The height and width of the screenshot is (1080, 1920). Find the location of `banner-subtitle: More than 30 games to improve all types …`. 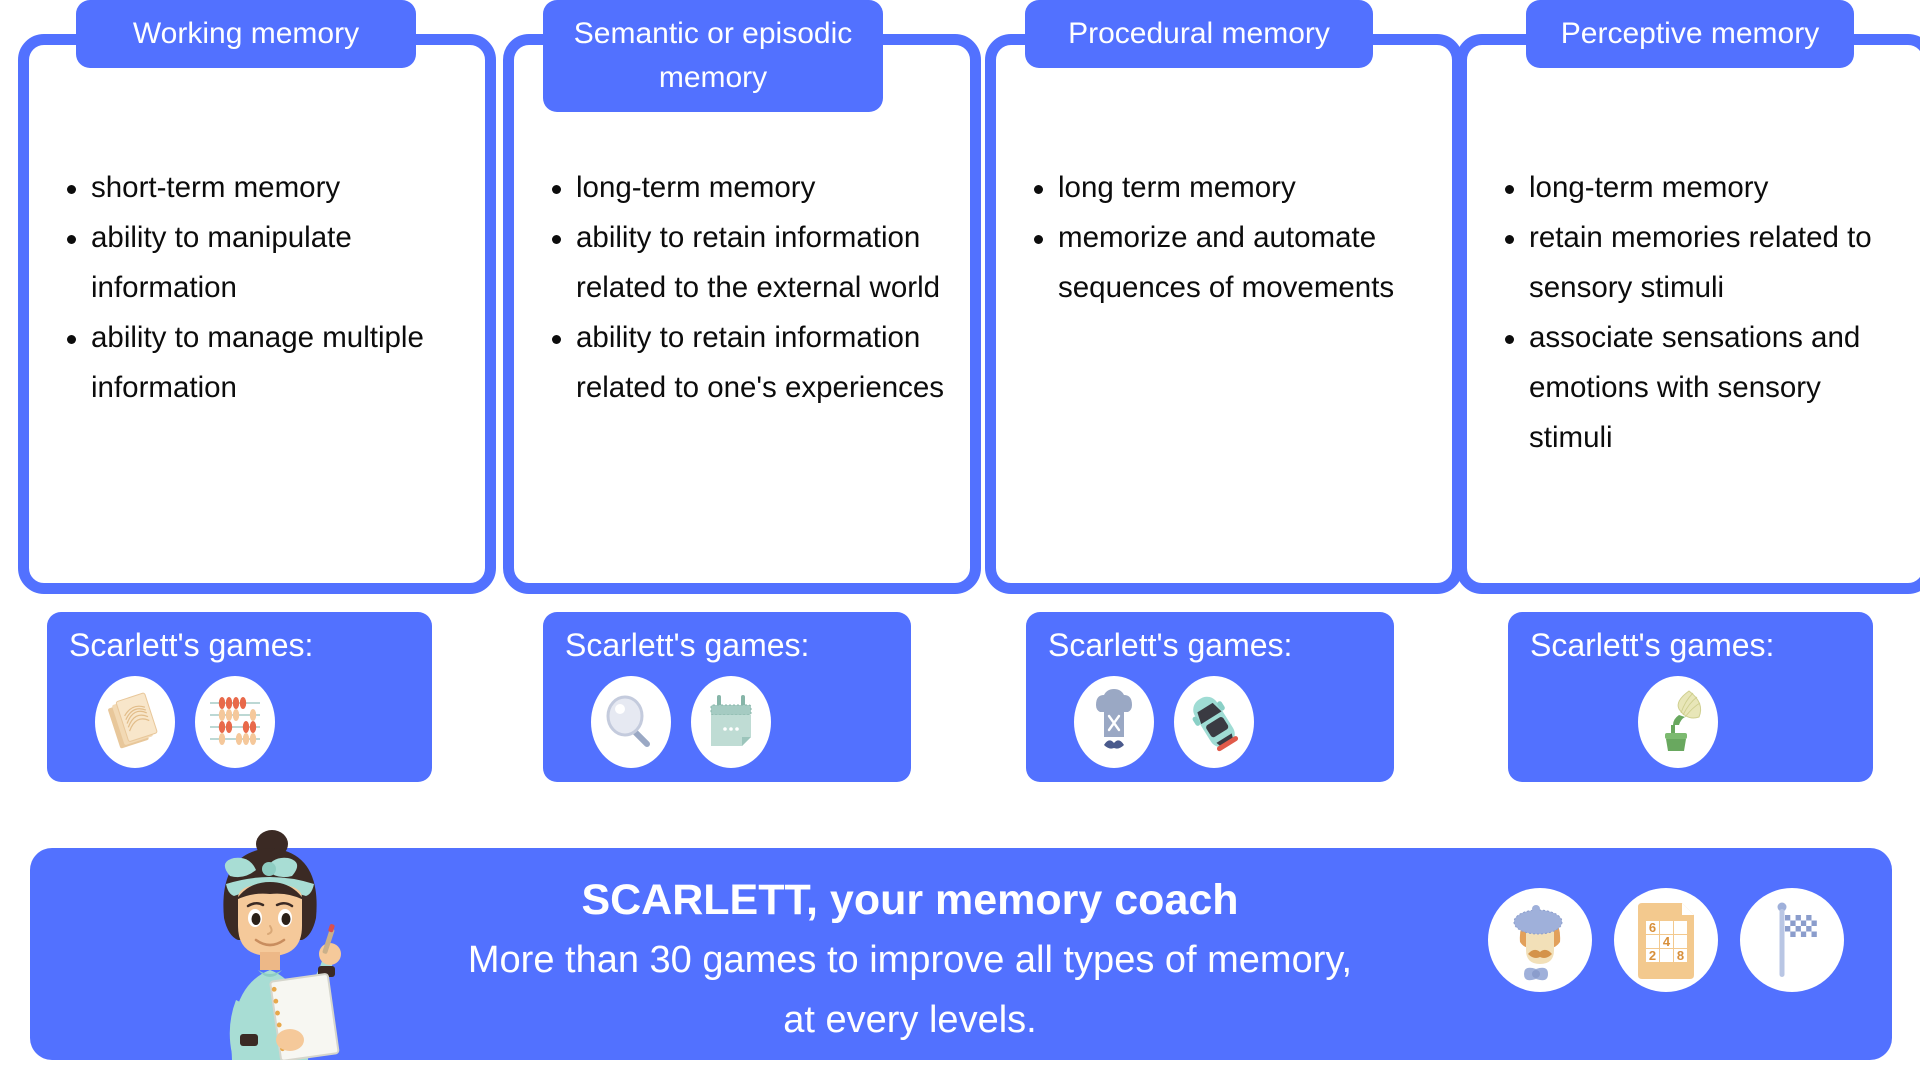

banner-subtitle: More than 30 games to improve all types … is located at coordinates (910, 990).